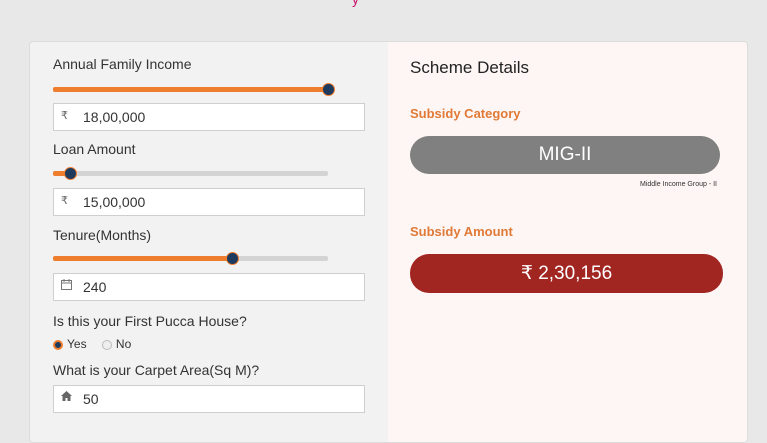 This screenshot has width=767, height=443. Describe the element at coordinates (98, 344) in the screenshot. I see `first-house-radio-group: Yes No` at that location.